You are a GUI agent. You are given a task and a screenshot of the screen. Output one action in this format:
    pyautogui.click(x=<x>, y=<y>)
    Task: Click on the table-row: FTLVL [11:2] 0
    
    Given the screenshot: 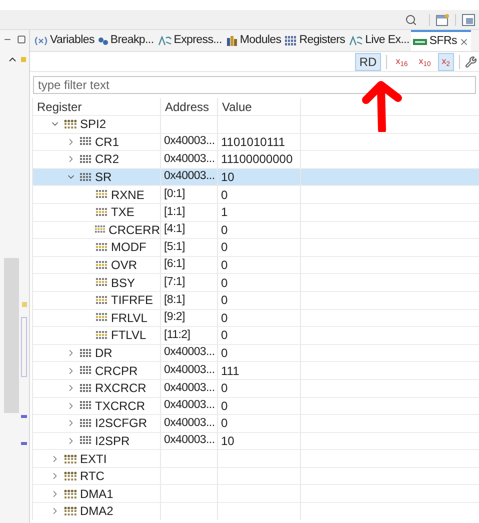 What is the action you would take?
    pyautogui.click(x=256, y=335)
    